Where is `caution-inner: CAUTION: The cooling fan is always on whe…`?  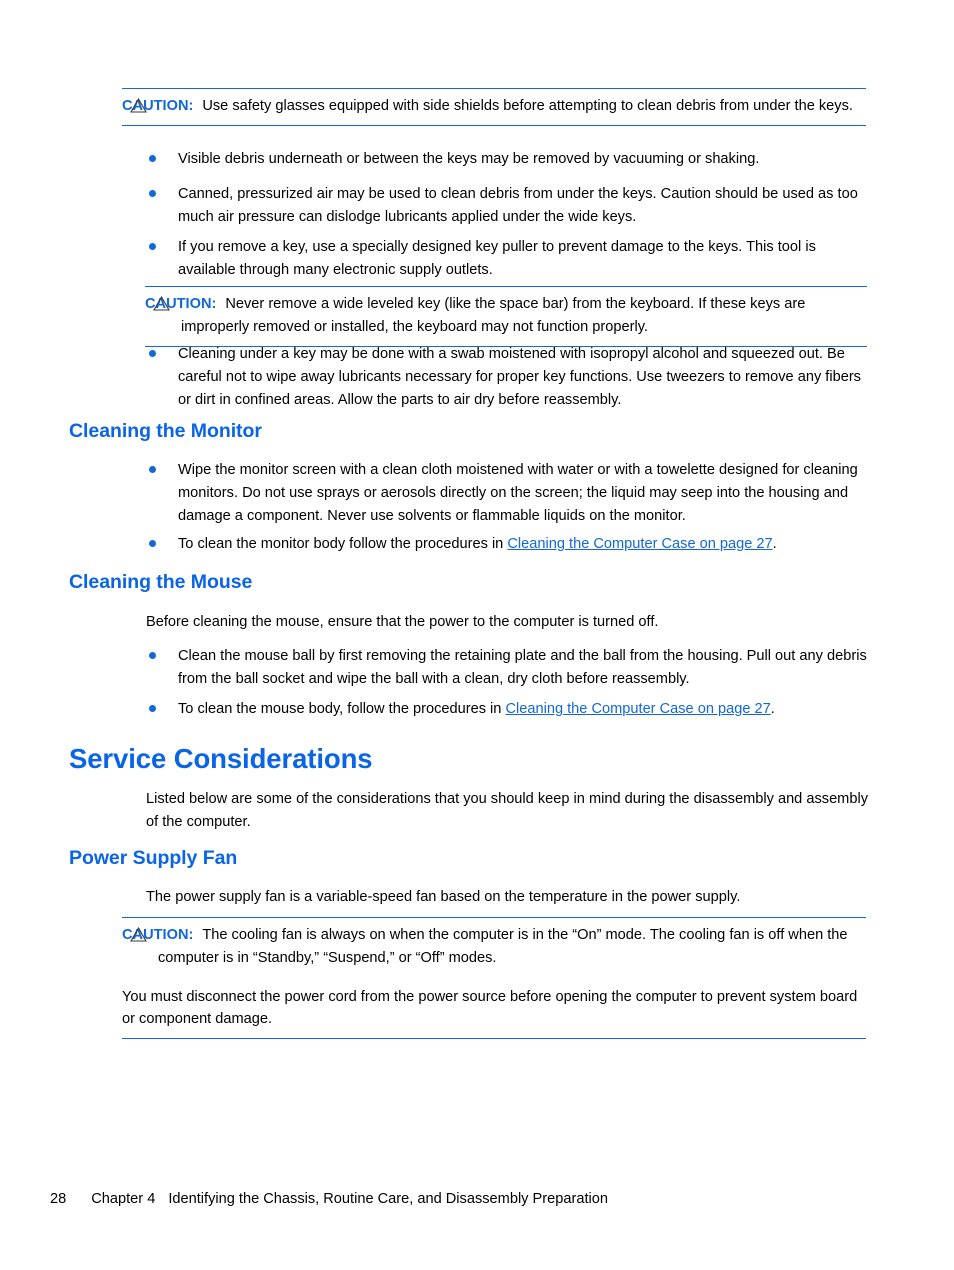
caution-inner: CAUTION: The cooling fan is always on whe… is located at coordinates (494, 977).